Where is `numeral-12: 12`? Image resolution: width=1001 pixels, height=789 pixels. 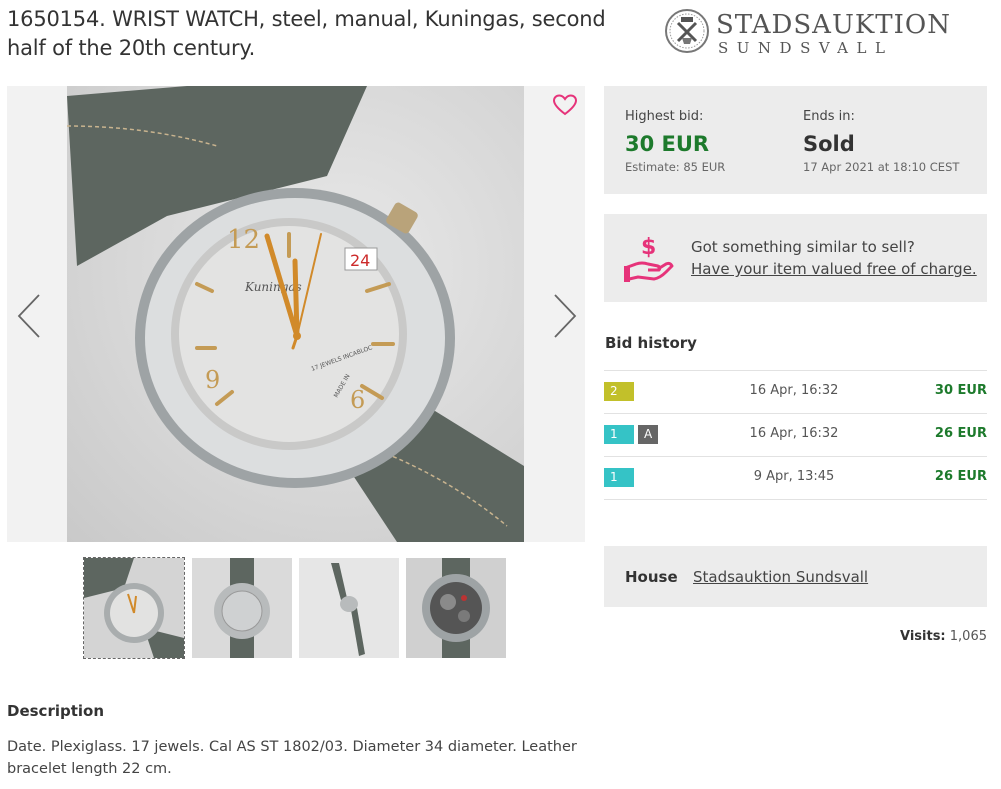
numeral-12: 12 is located at coordinates (243, 240).